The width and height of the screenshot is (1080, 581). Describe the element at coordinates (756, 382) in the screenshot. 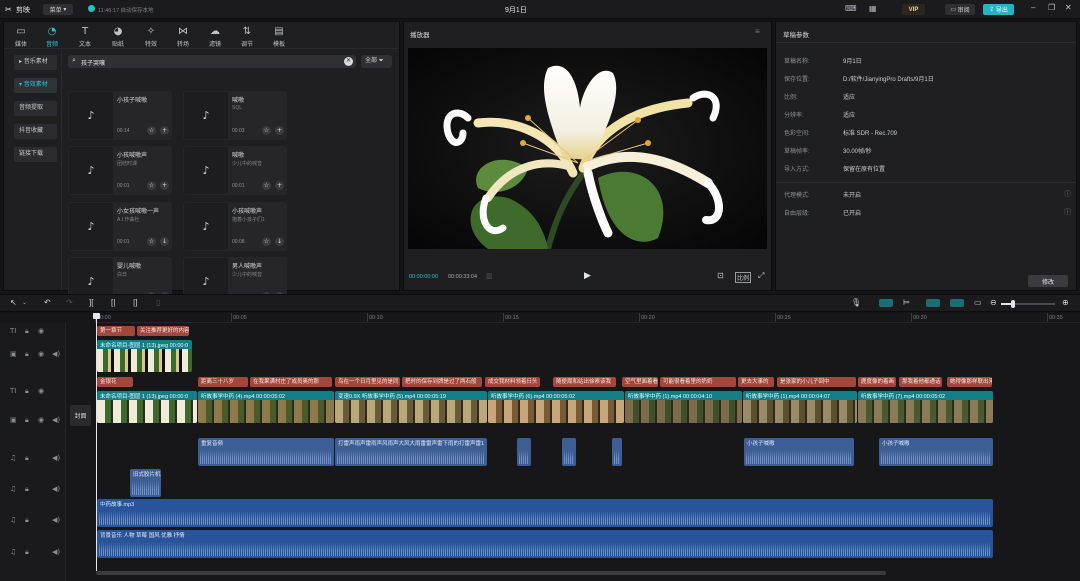

I see `text-clip: 更去大事的` at that location.